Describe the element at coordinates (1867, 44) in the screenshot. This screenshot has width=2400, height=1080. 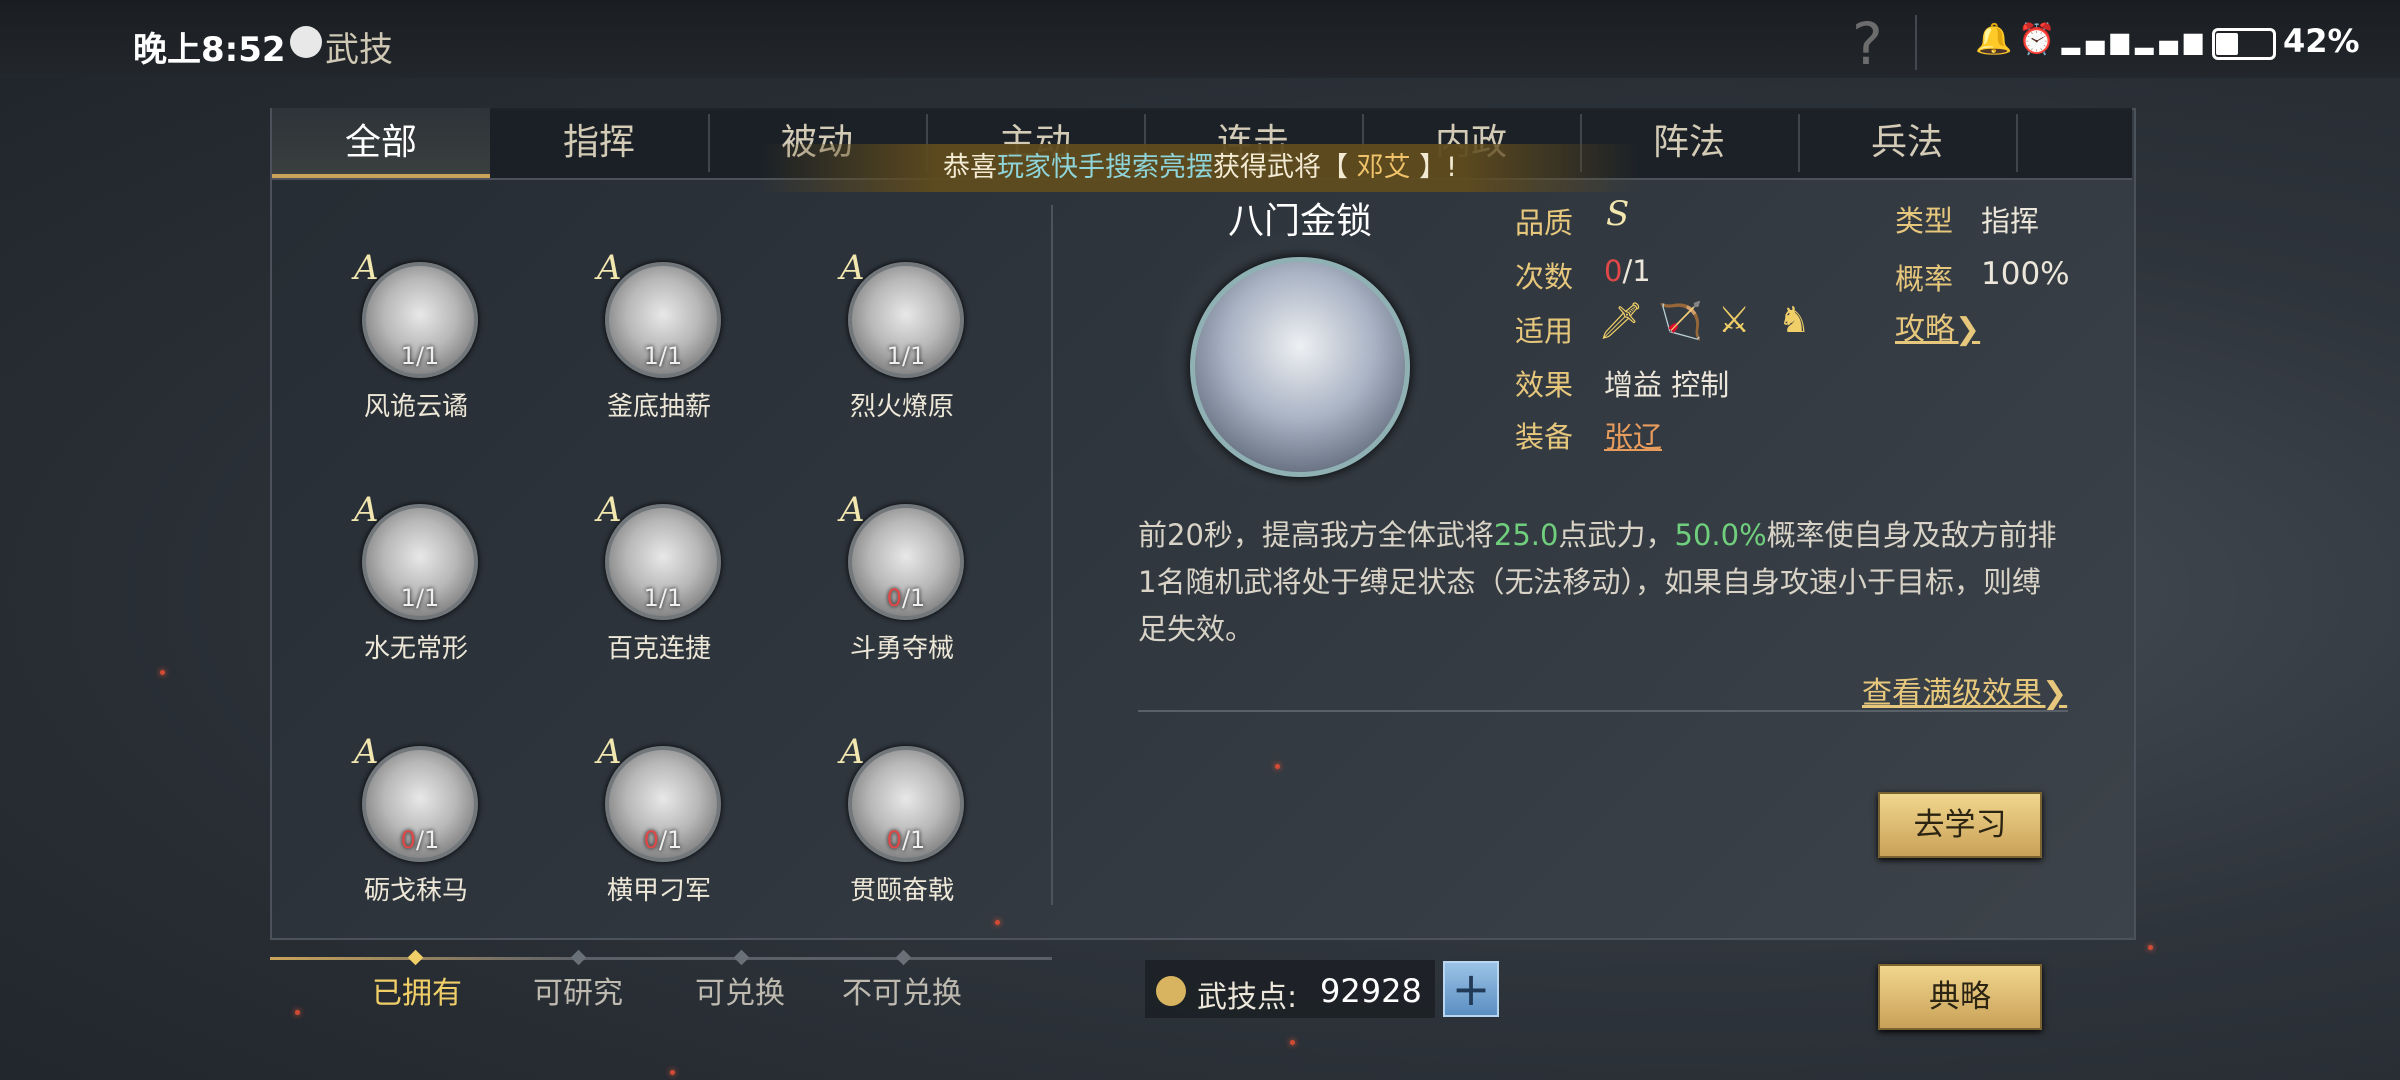
I see `help-icon: ?` at that location.